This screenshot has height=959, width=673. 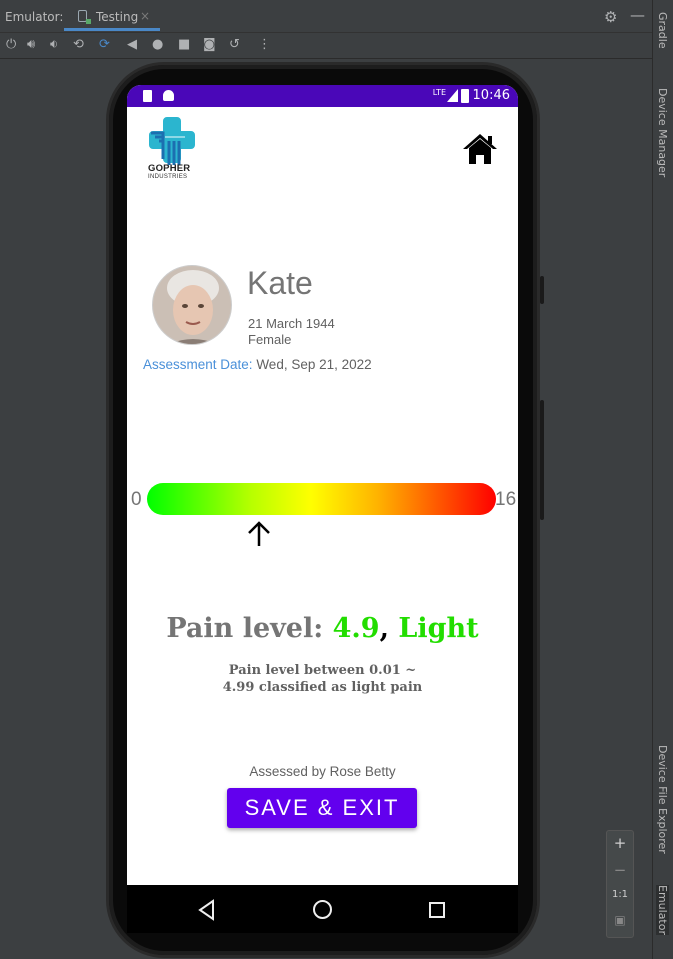 What do you see at coordinates (184, 45) in the screenshot?
I see `overview-icon: ■` at bounding box center [184, 45].